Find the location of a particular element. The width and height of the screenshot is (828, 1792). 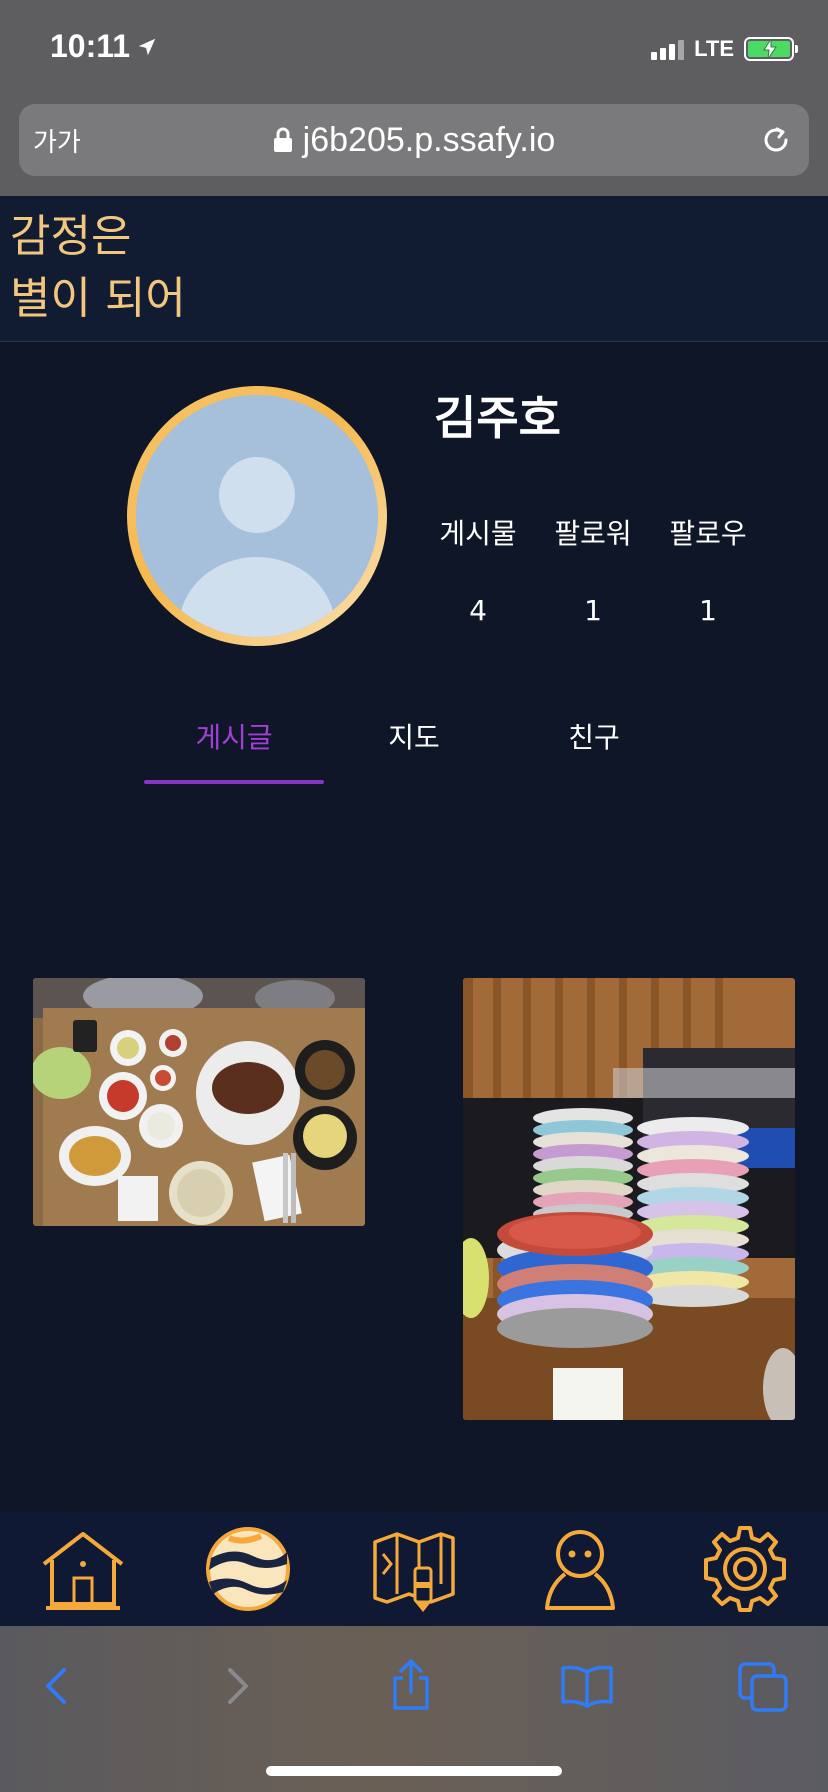

default-avatar-icon is located at coordinates (257, 516).